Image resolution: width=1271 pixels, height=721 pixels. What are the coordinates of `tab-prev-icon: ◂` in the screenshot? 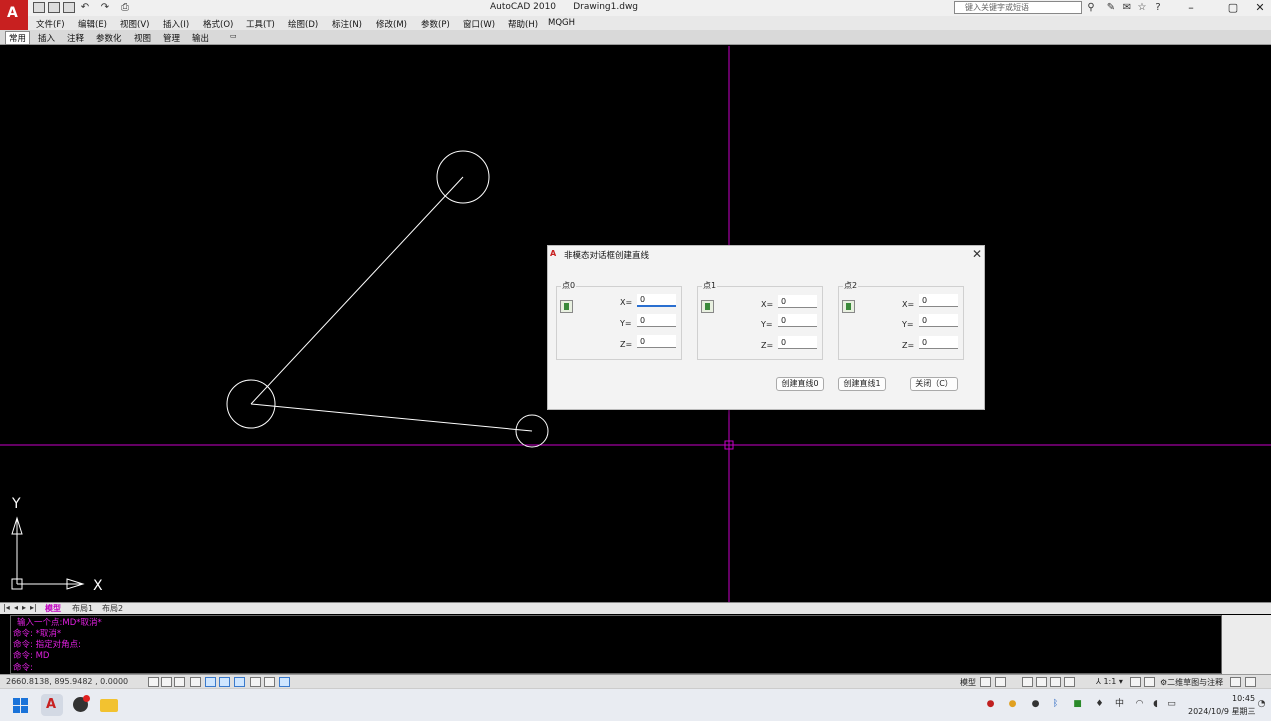 It's located at (16, 607).